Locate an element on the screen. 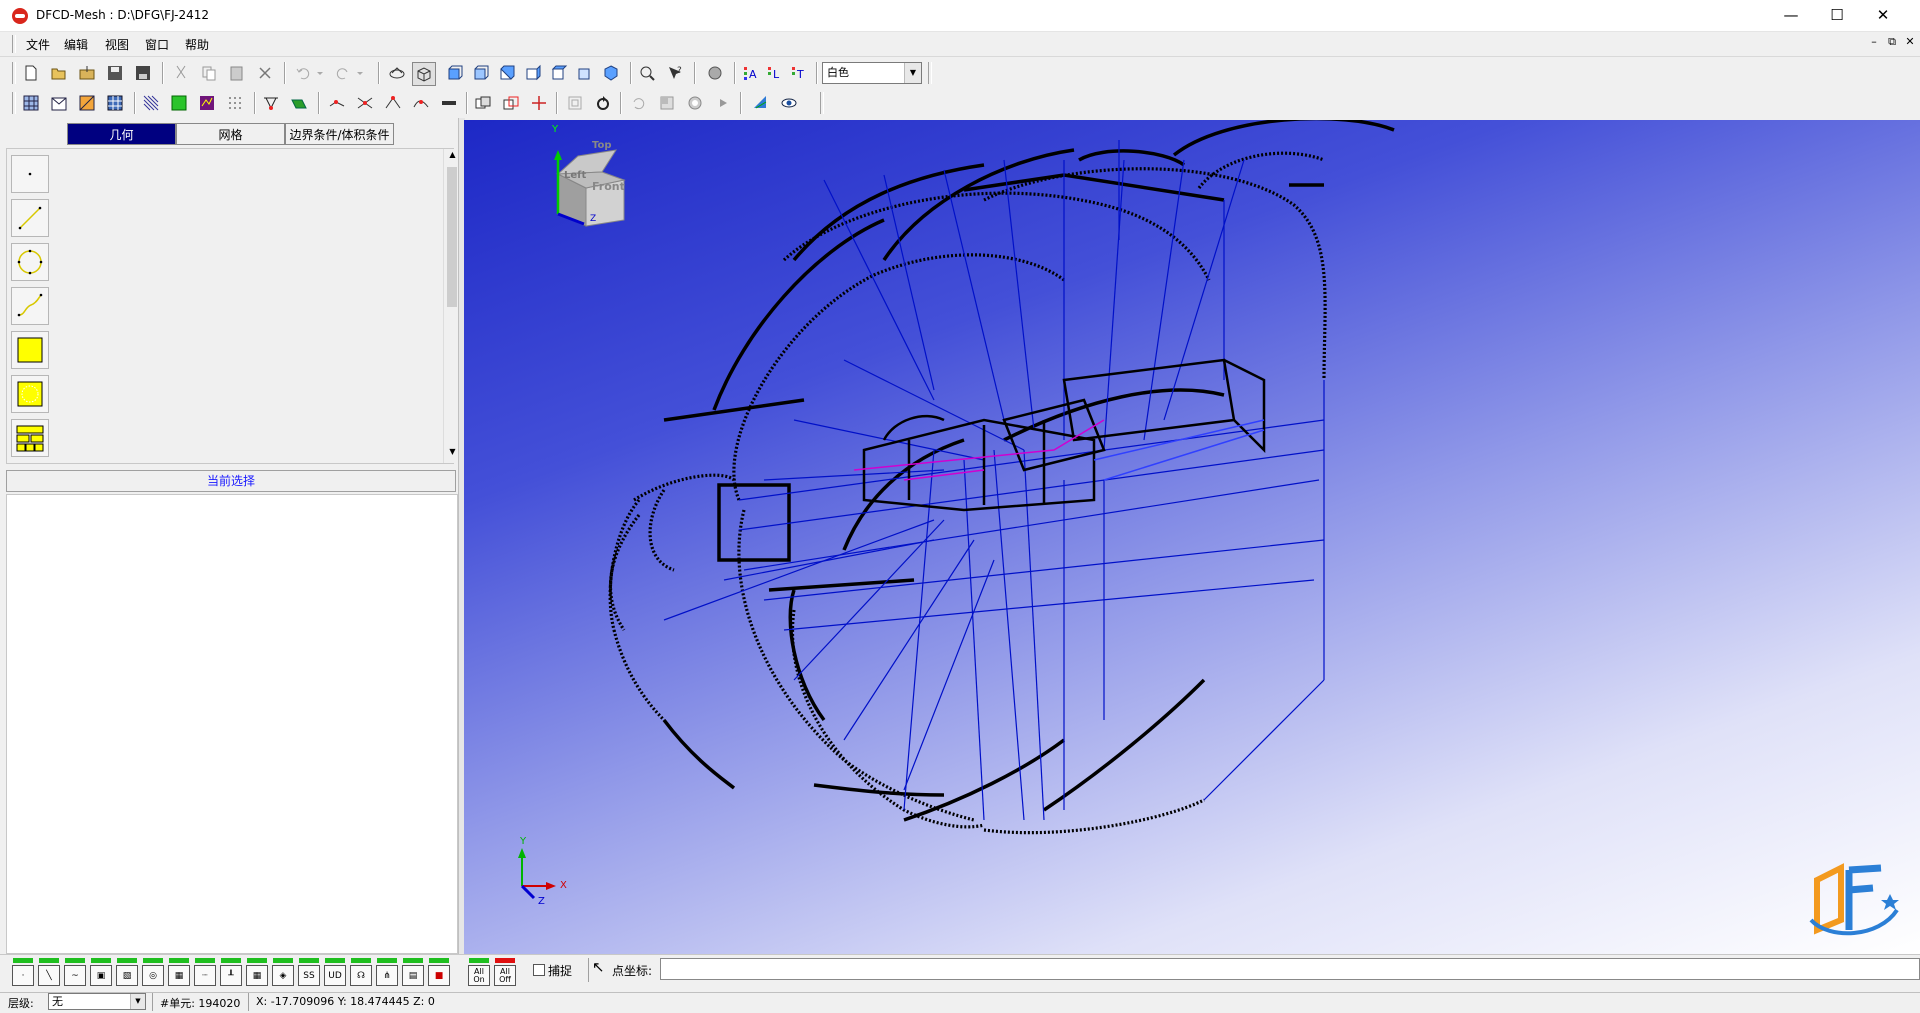 Image resolution: width=1920 pixels, height=1013 pixels. circle-face-tool is located at coordinates (30, 394).